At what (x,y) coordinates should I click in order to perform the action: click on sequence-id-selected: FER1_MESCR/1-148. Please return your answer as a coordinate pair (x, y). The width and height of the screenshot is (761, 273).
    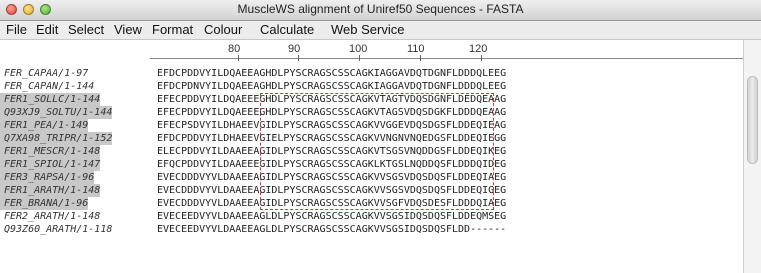
    Looking at the image, I should click on (50, 151).